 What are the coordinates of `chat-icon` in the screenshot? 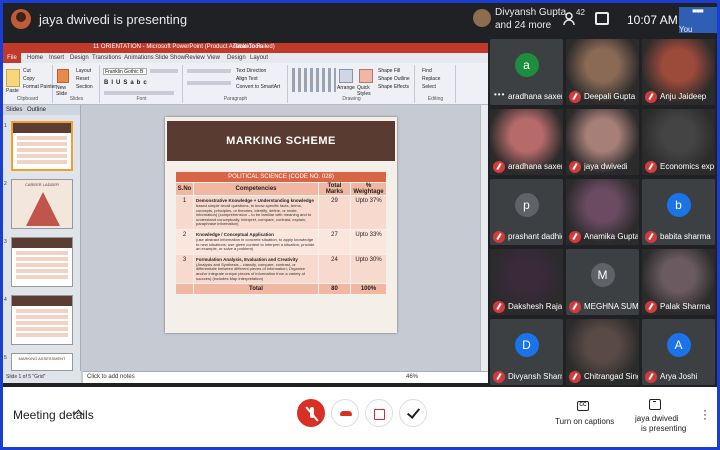 It's located at (602, 18).